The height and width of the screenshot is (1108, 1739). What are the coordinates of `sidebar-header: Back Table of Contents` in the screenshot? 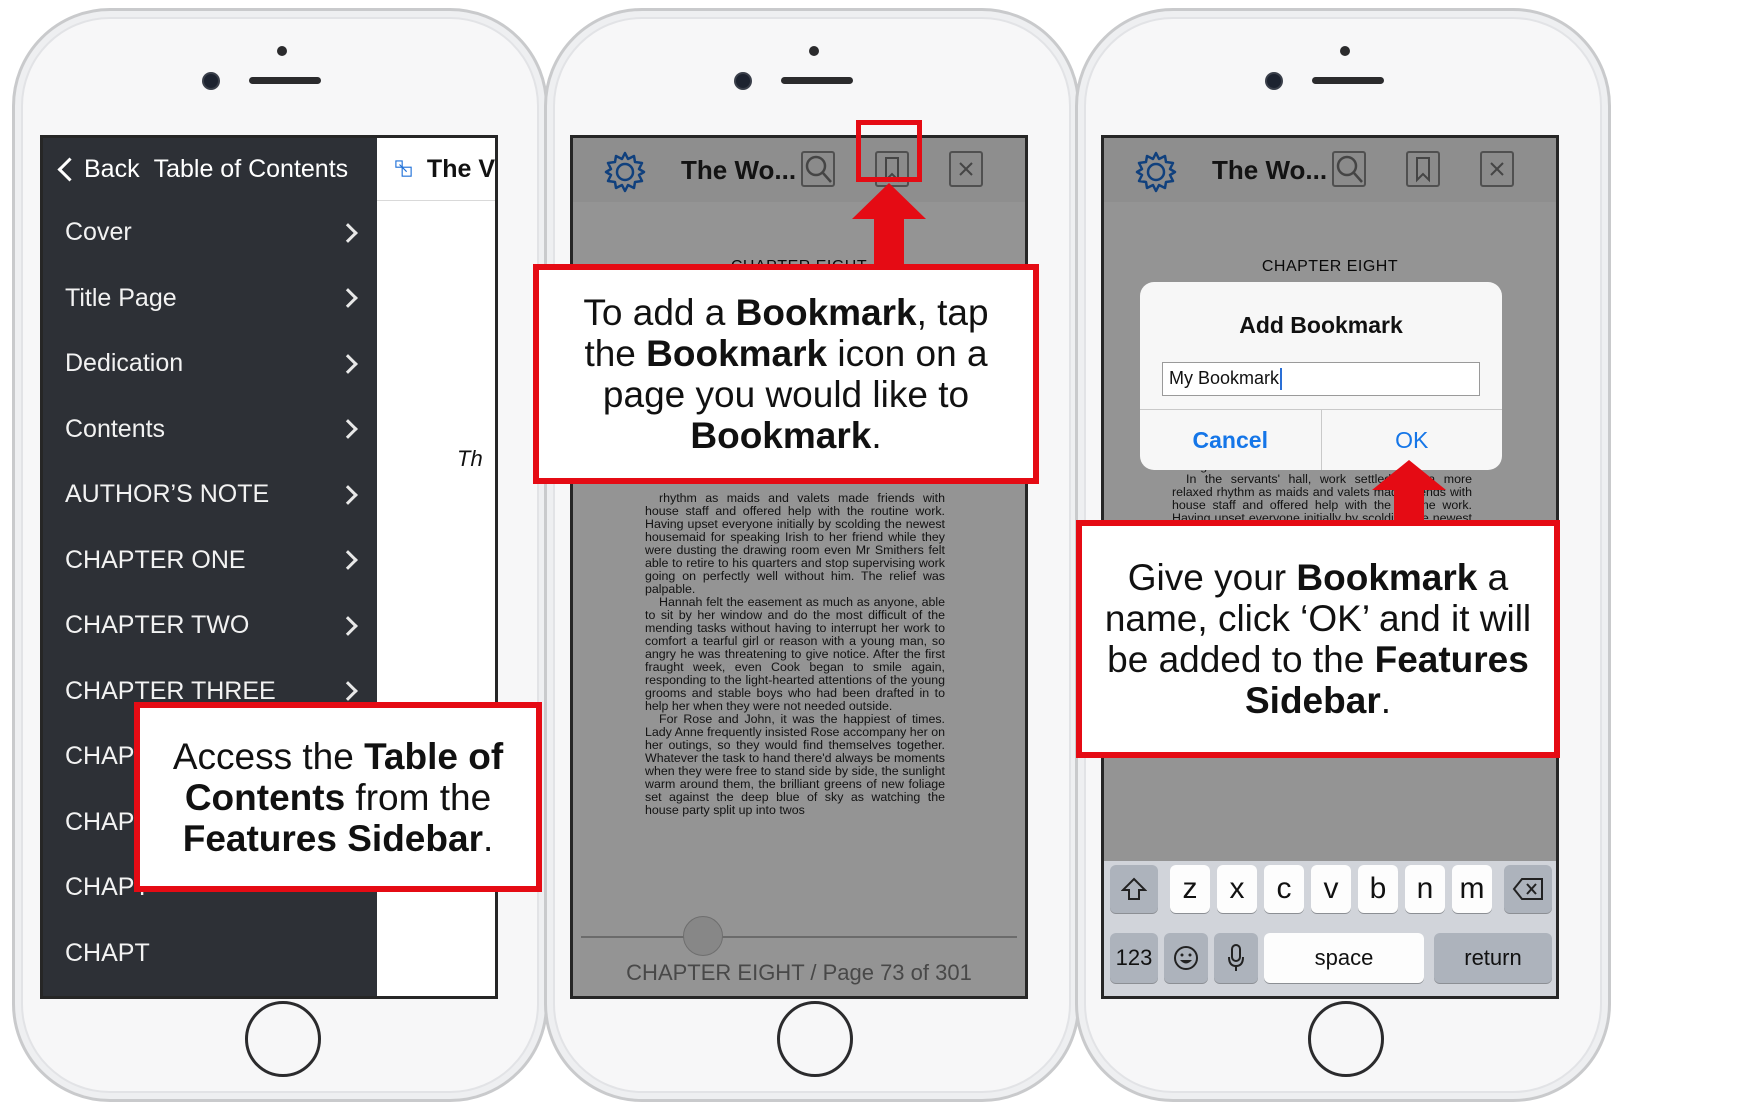 It's located at (210, 169).